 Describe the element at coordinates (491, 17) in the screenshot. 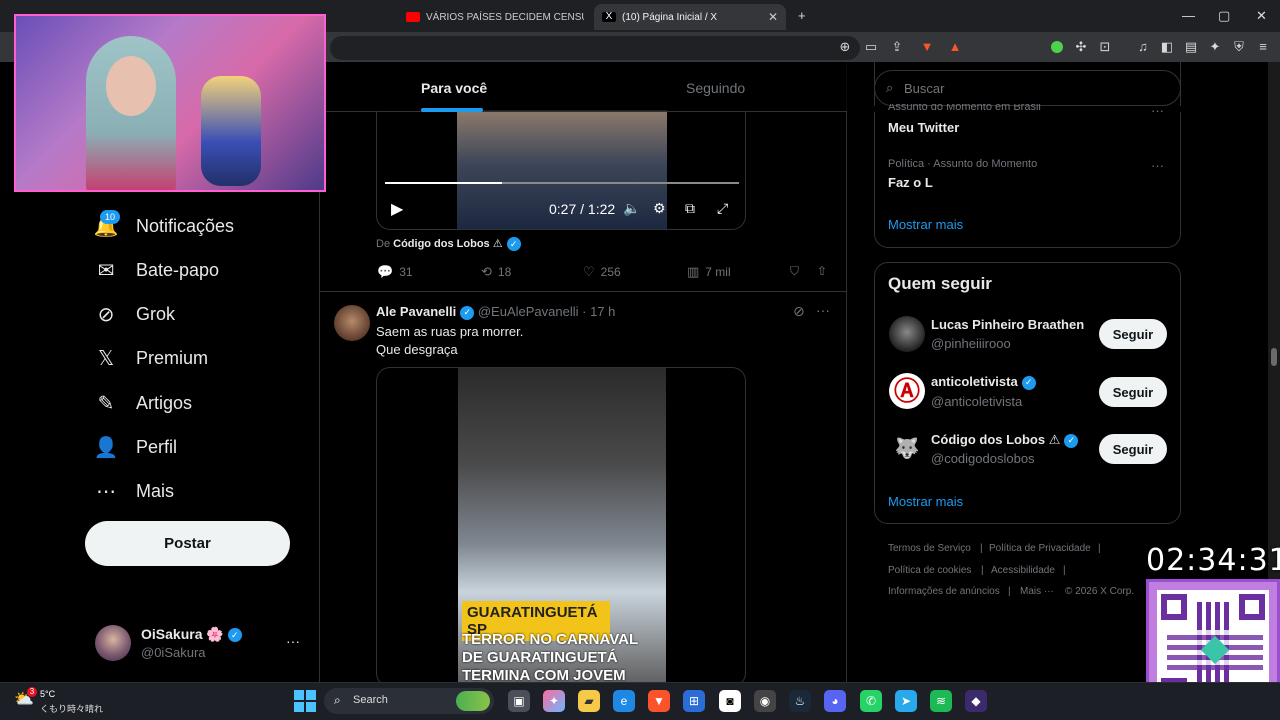

I see `browser-tab: VÁRIOS PAÍSES DECIDEM CENSURAR` at that location.